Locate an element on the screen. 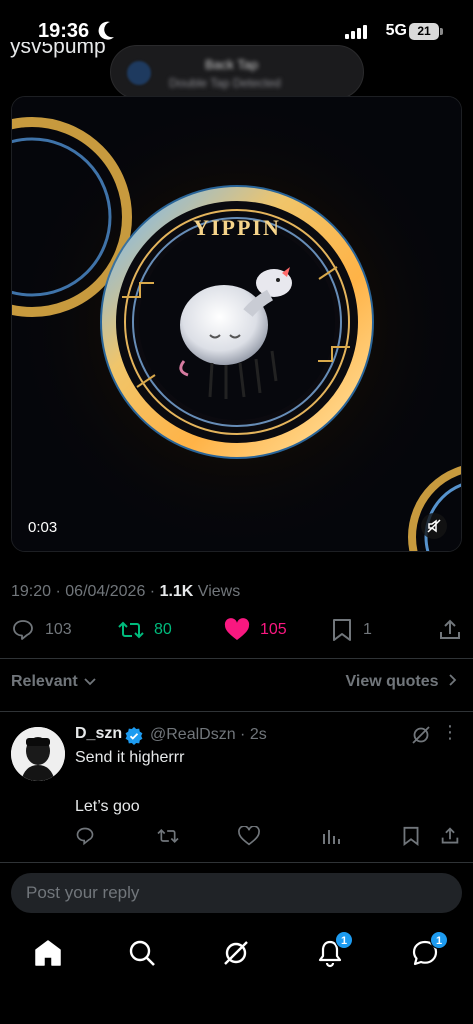 Image resolution: width=473 pixels, height=1024 pixels. view-quotes-link: View quotes is located at coordinates (401, 682).